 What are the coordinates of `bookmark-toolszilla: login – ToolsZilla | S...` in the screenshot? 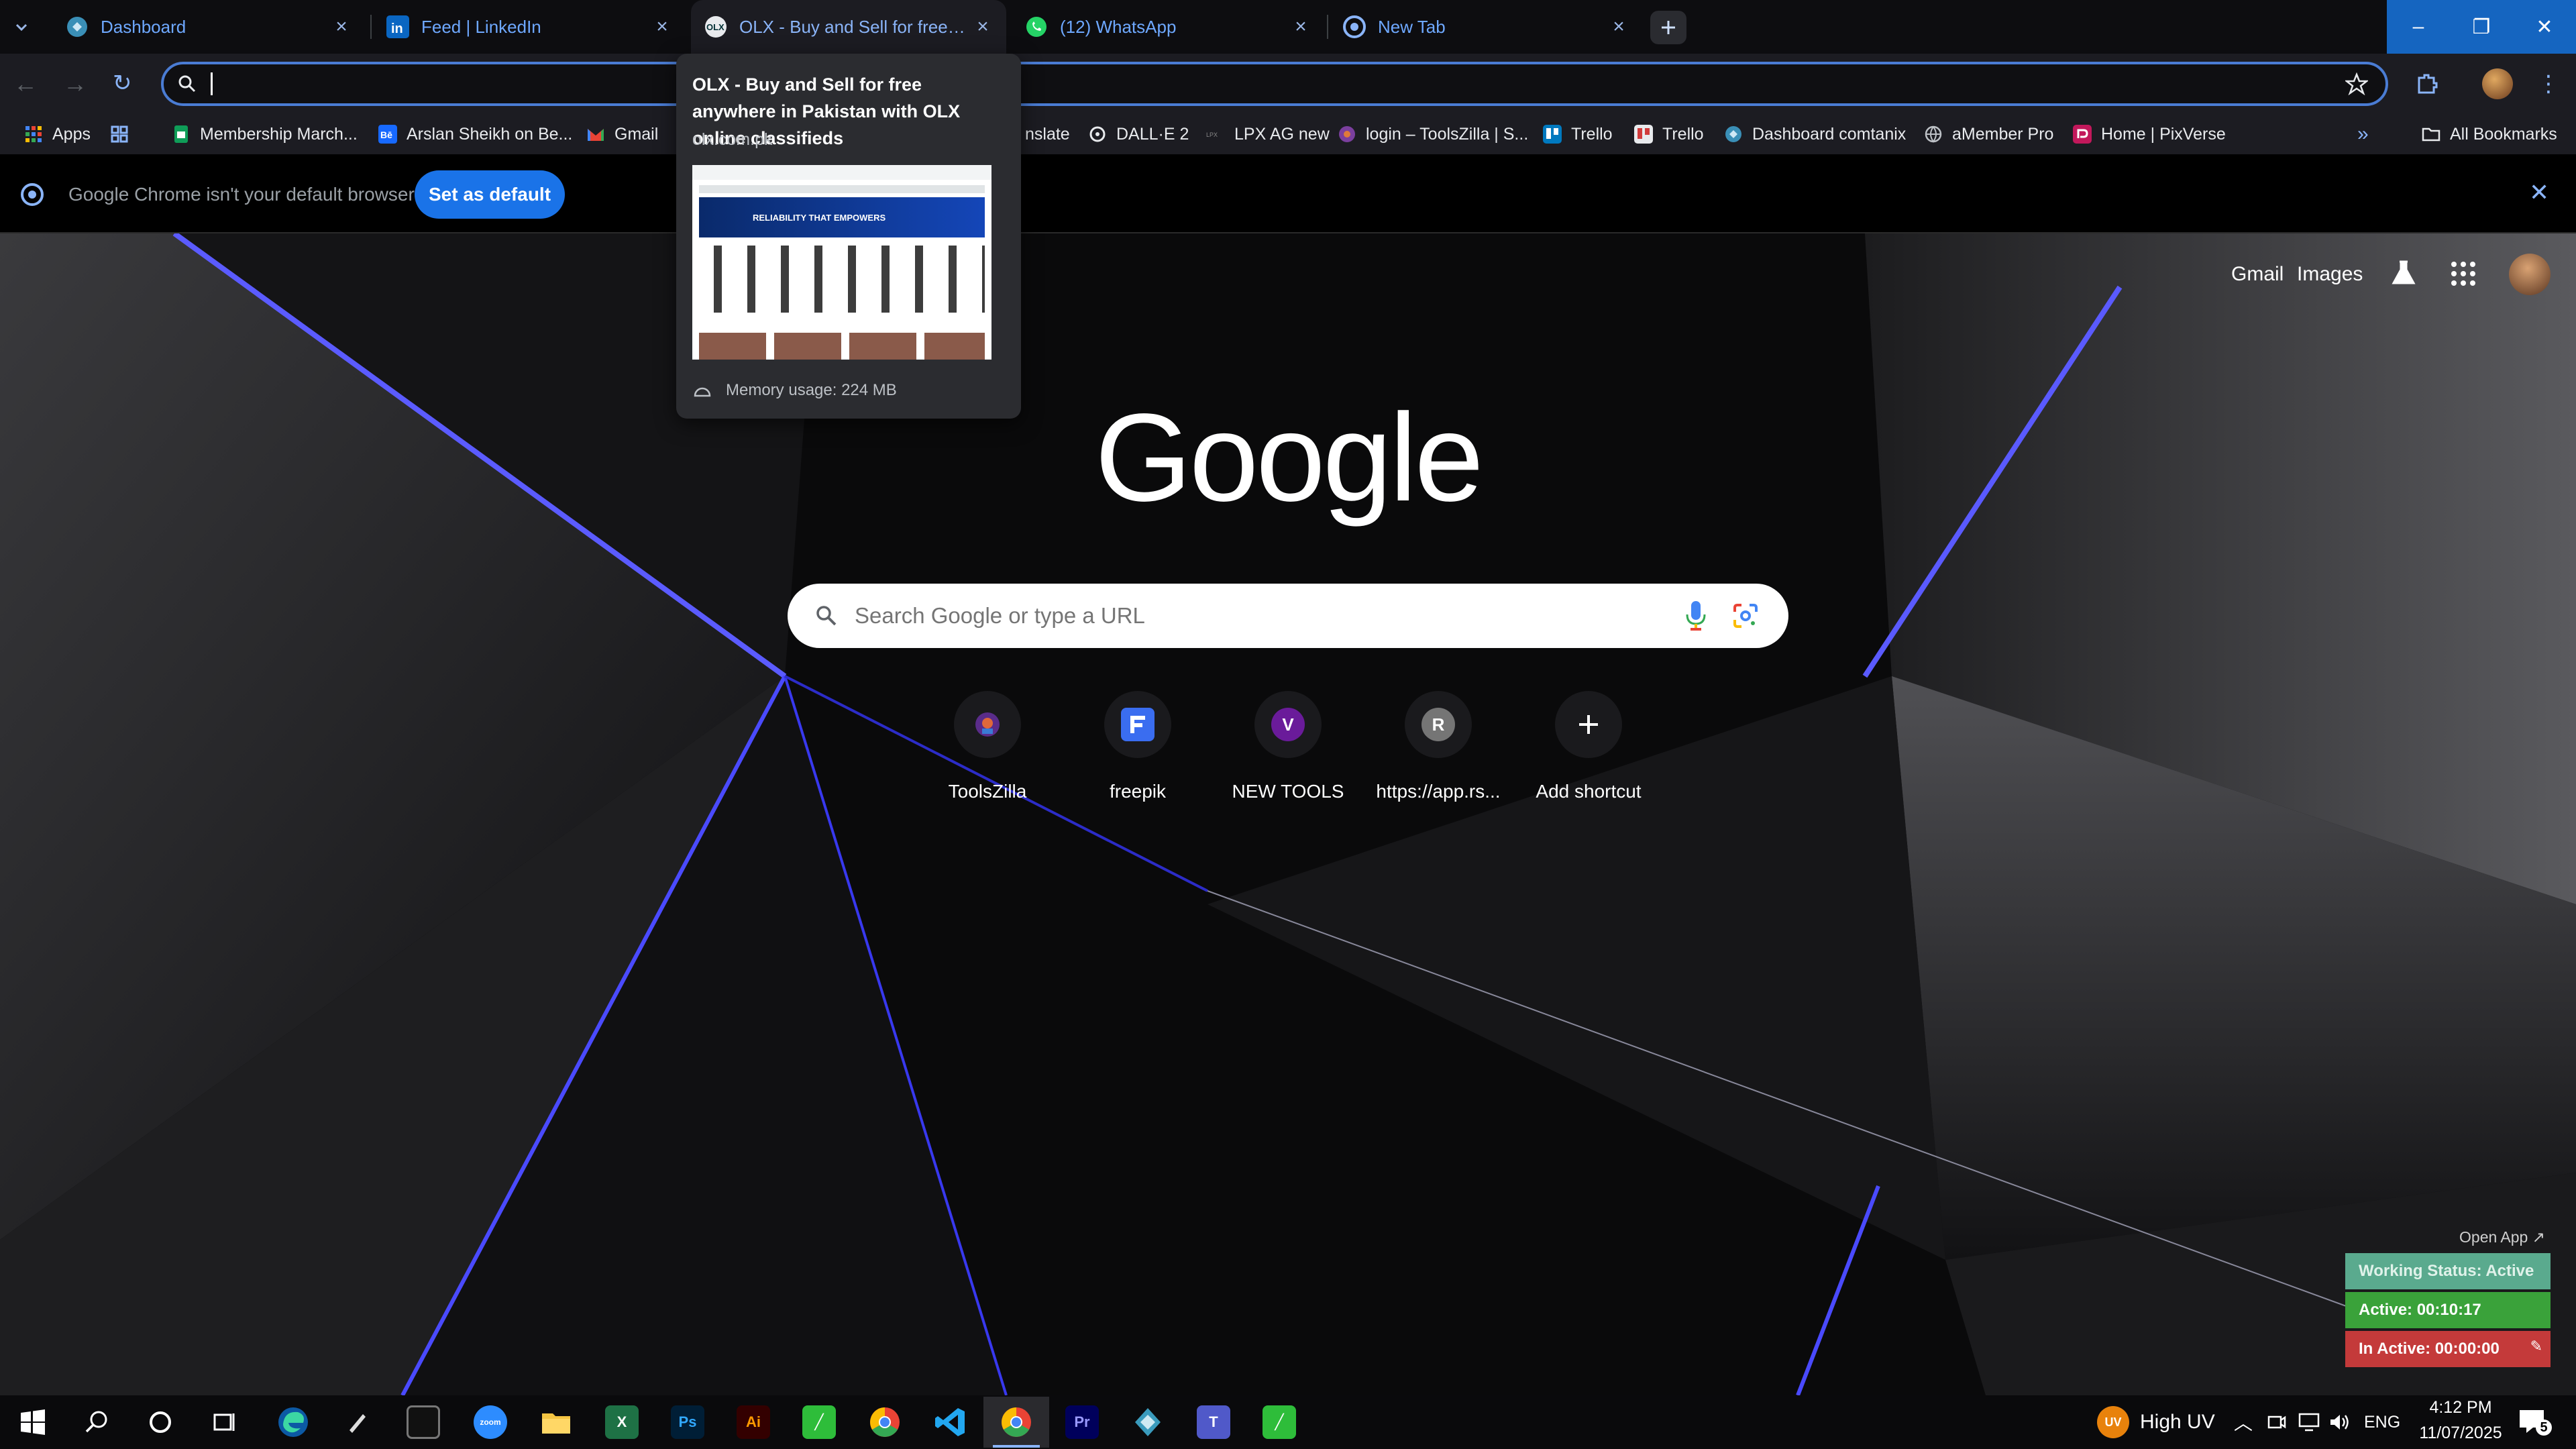 It's located at (1433, 134).